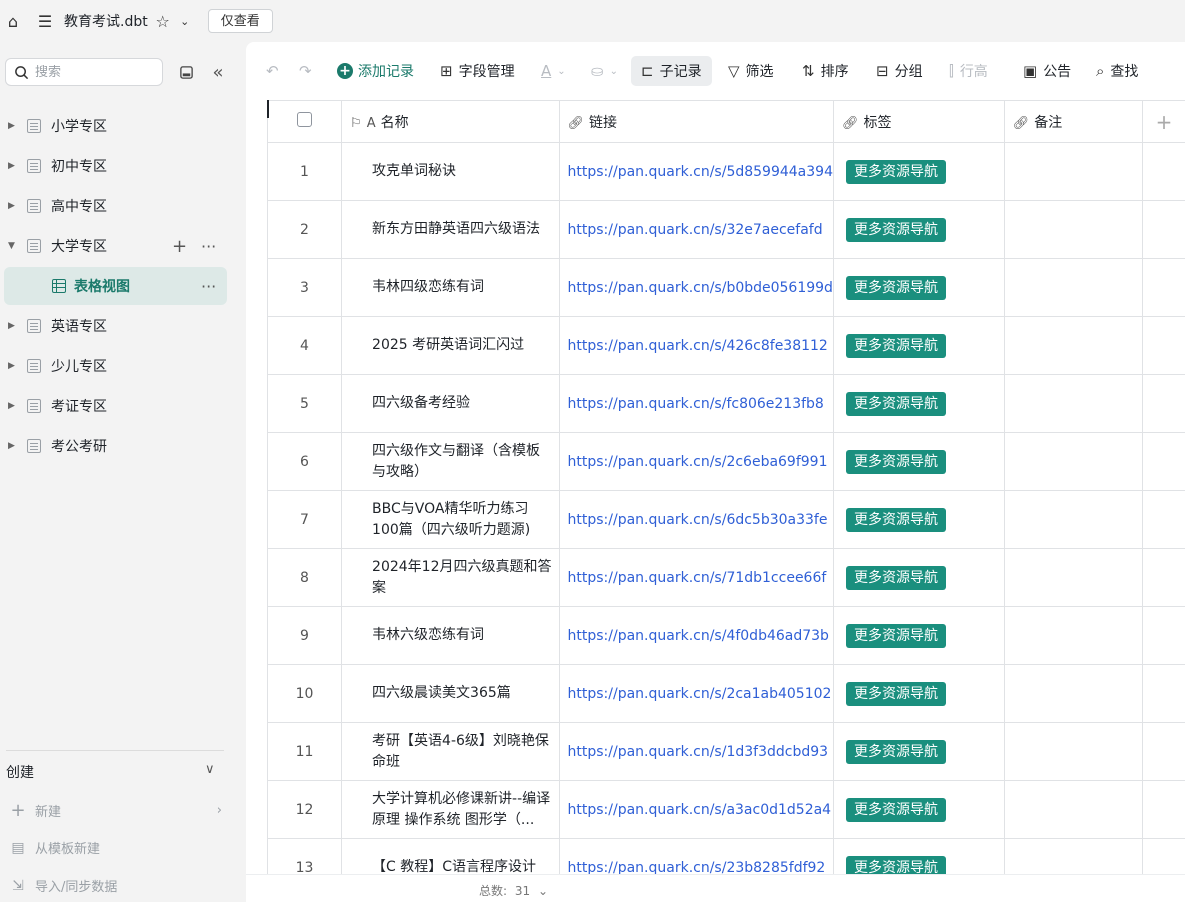  Describe the element at coordinates (450, 403) in the screenshot. I see `name-cell: 四六级备考经验` at that location.